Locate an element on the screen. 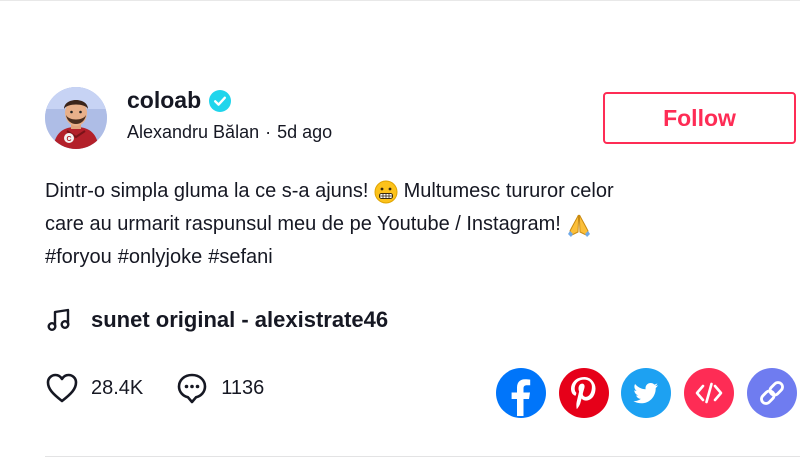 This screenshot has width=800, height=465. link-icon is located at coordinates (772, 393).